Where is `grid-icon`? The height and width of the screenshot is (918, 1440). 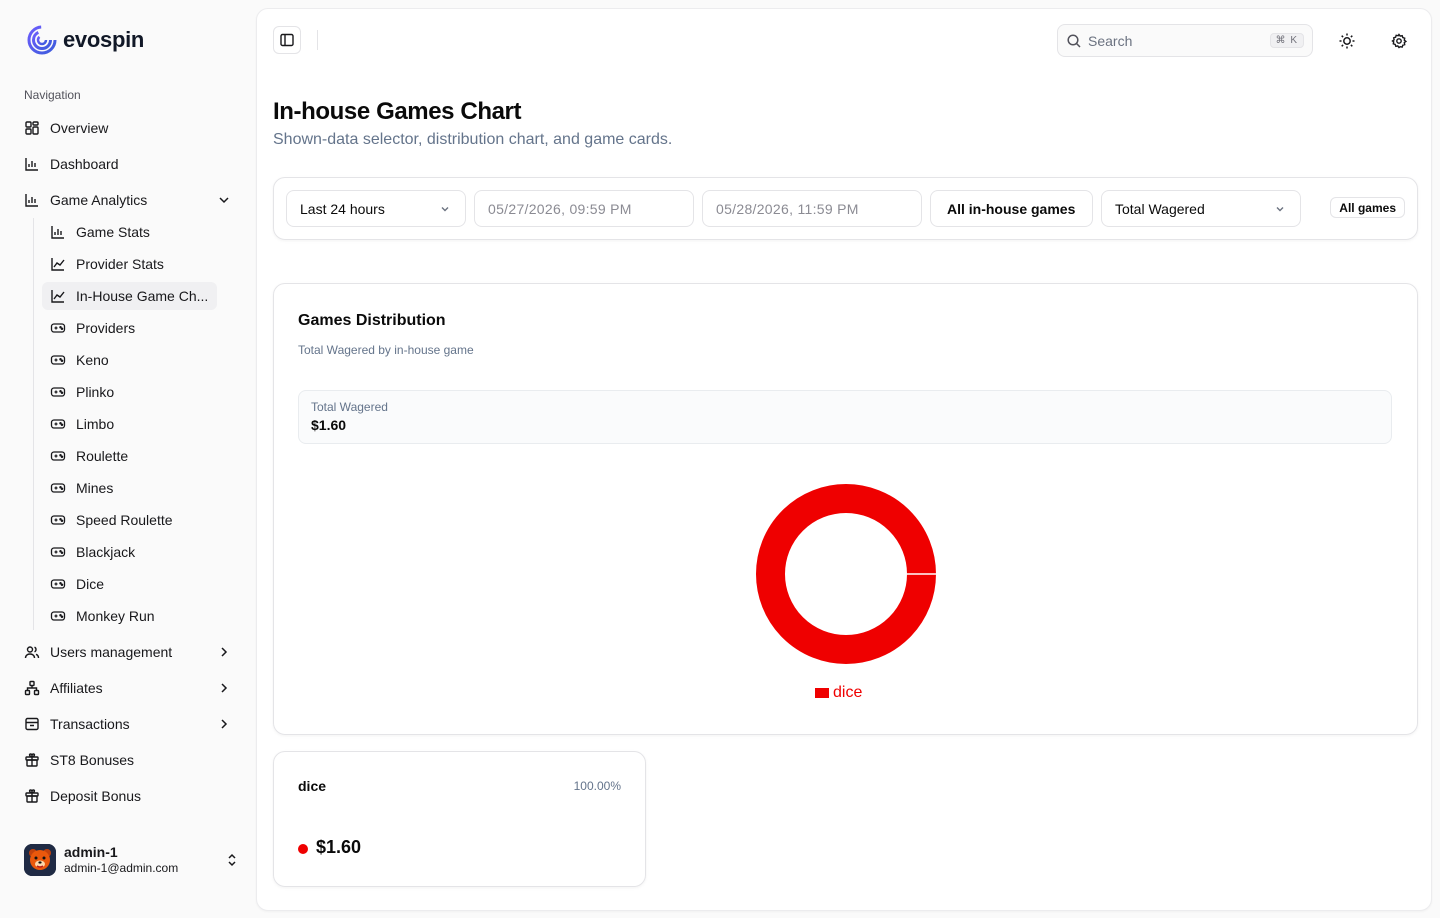 grid-icon is located at coordinates (32, 128).